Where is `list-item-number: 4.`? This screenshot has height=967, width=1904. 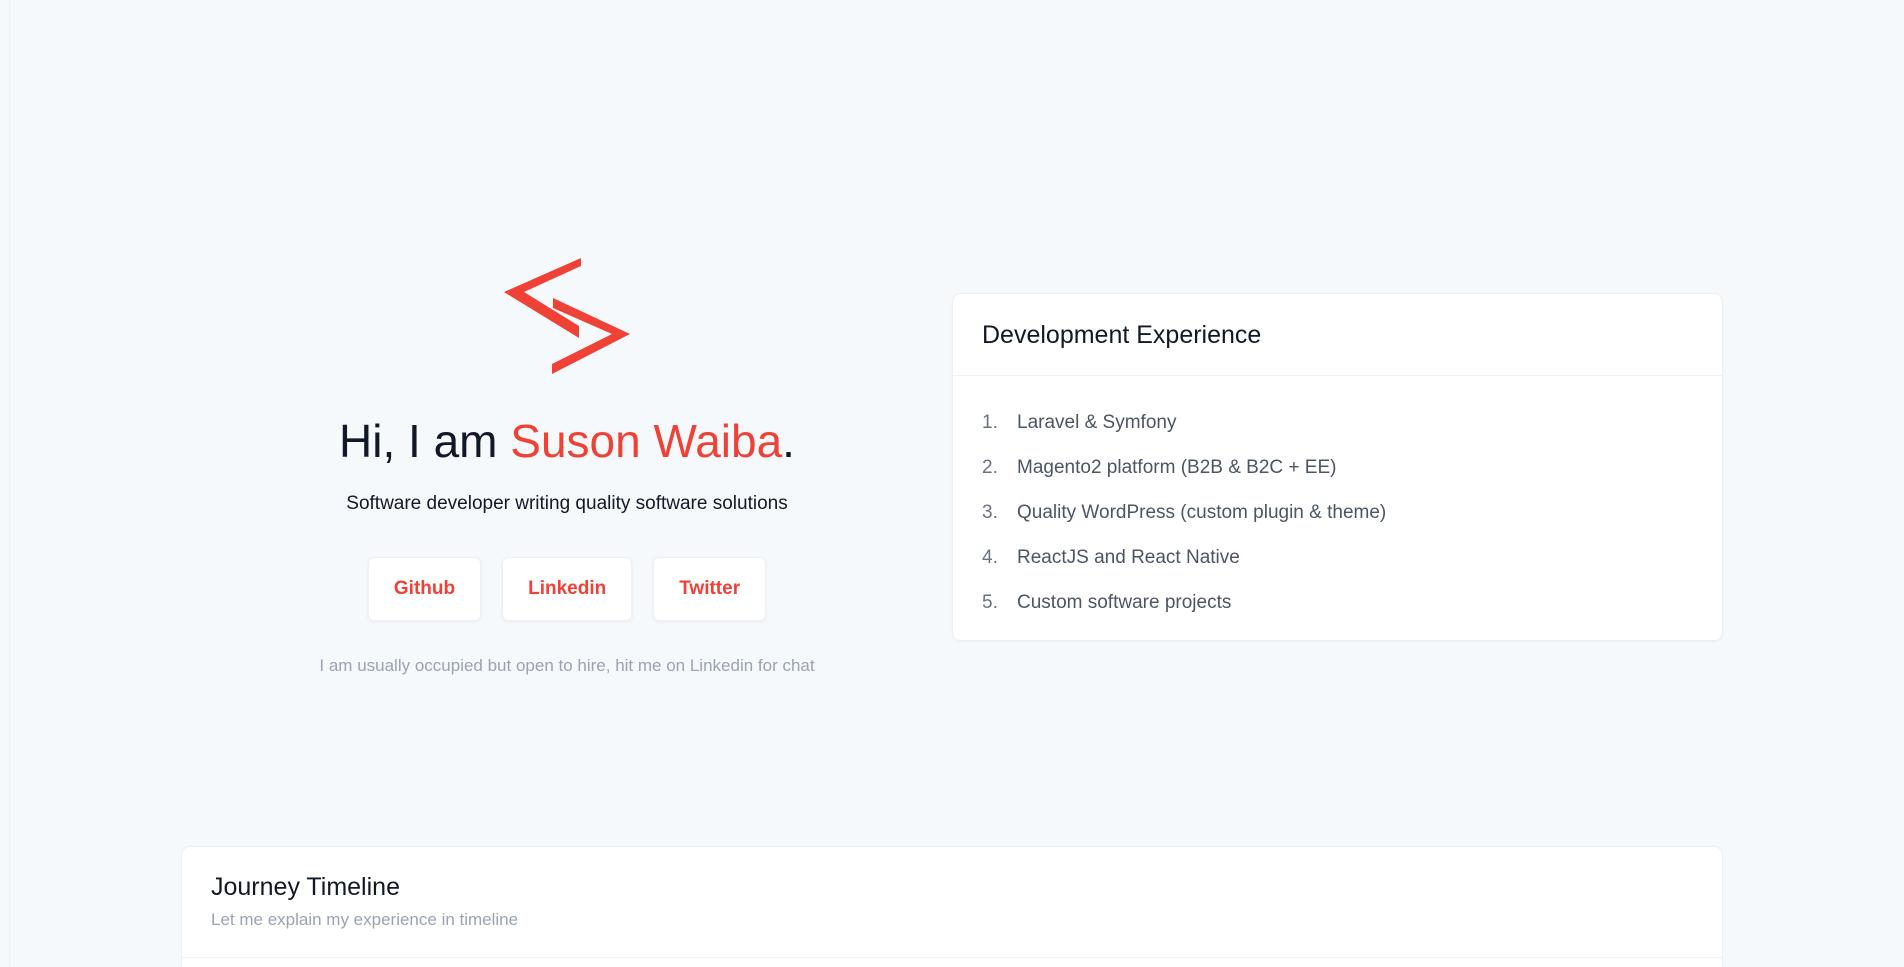 list-item-number: 4. is located at coordinates (990, 557).